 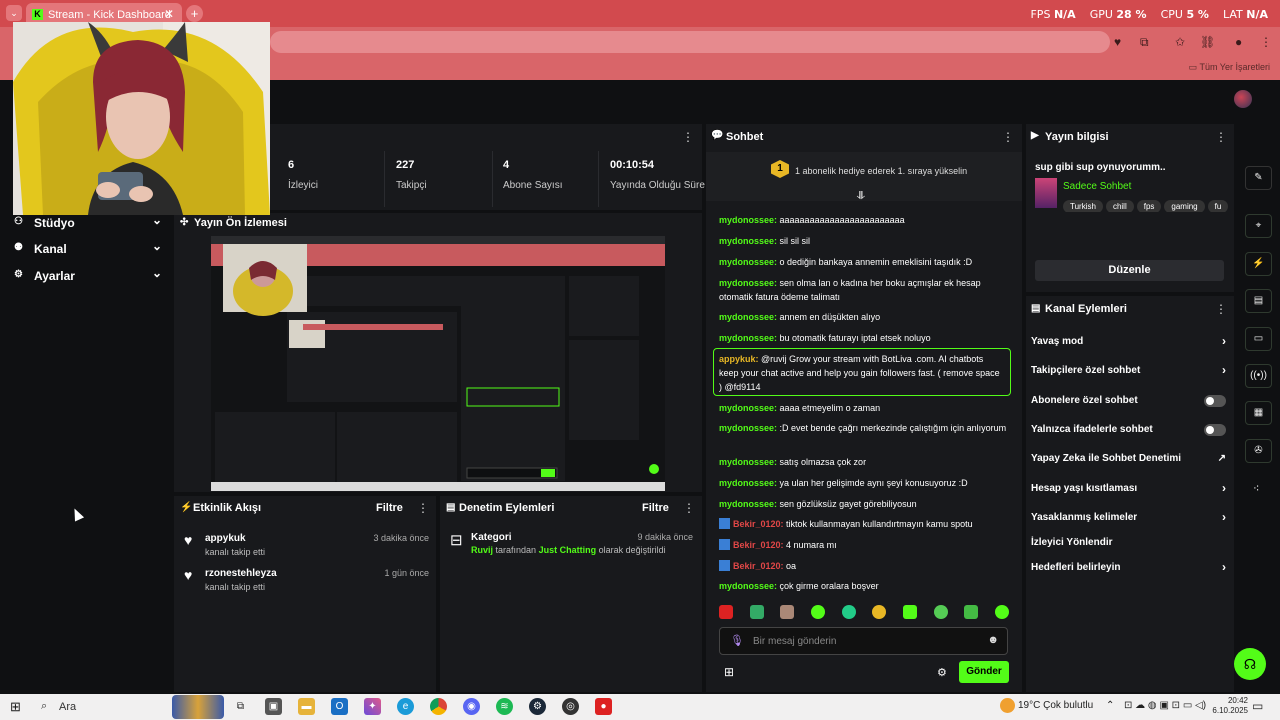 What do you see at coordinates (1129, 270) in the screenshot?
I see `edit-stream-button: Düzenle` at bounding box center [1129, 270].